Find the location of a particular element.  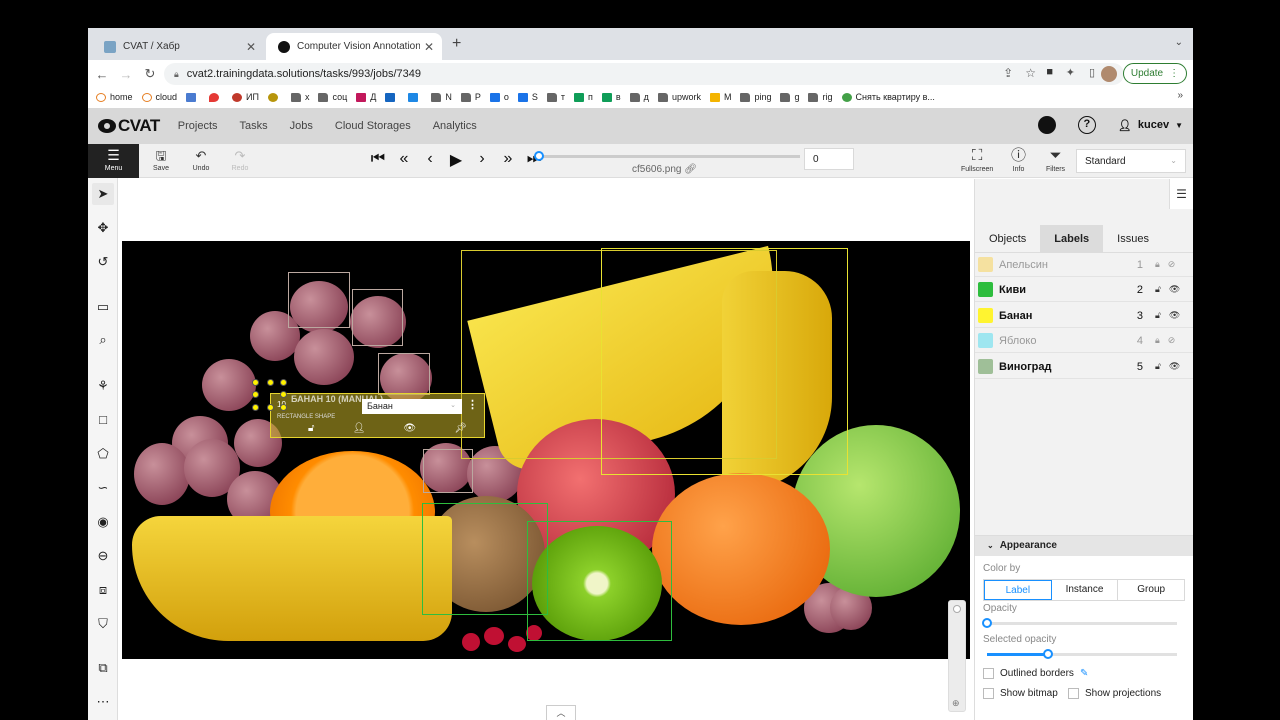

kiwi-bbox is located at coordinates (599, 581).